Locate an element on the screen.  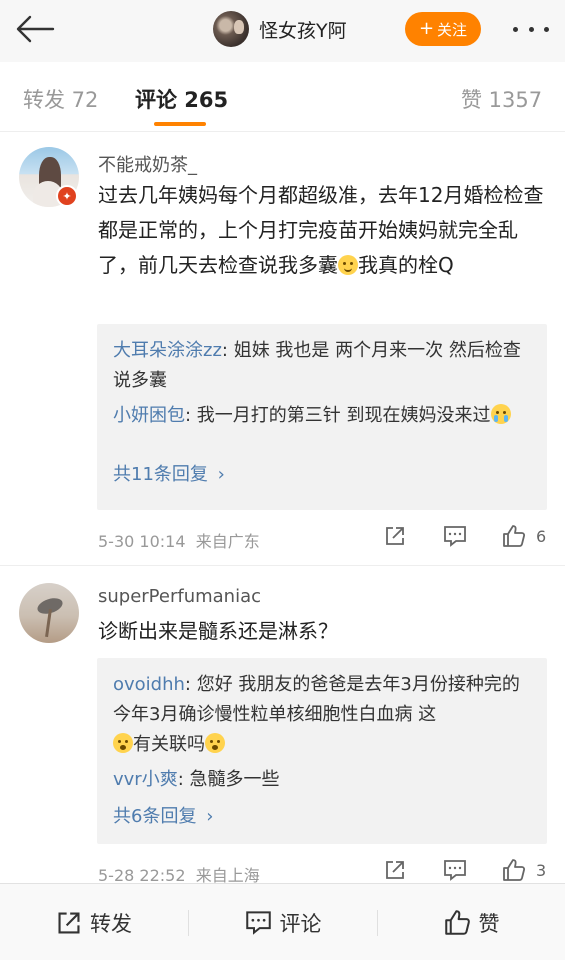
repost-button: 转发 is located at coordinates (94, 922).